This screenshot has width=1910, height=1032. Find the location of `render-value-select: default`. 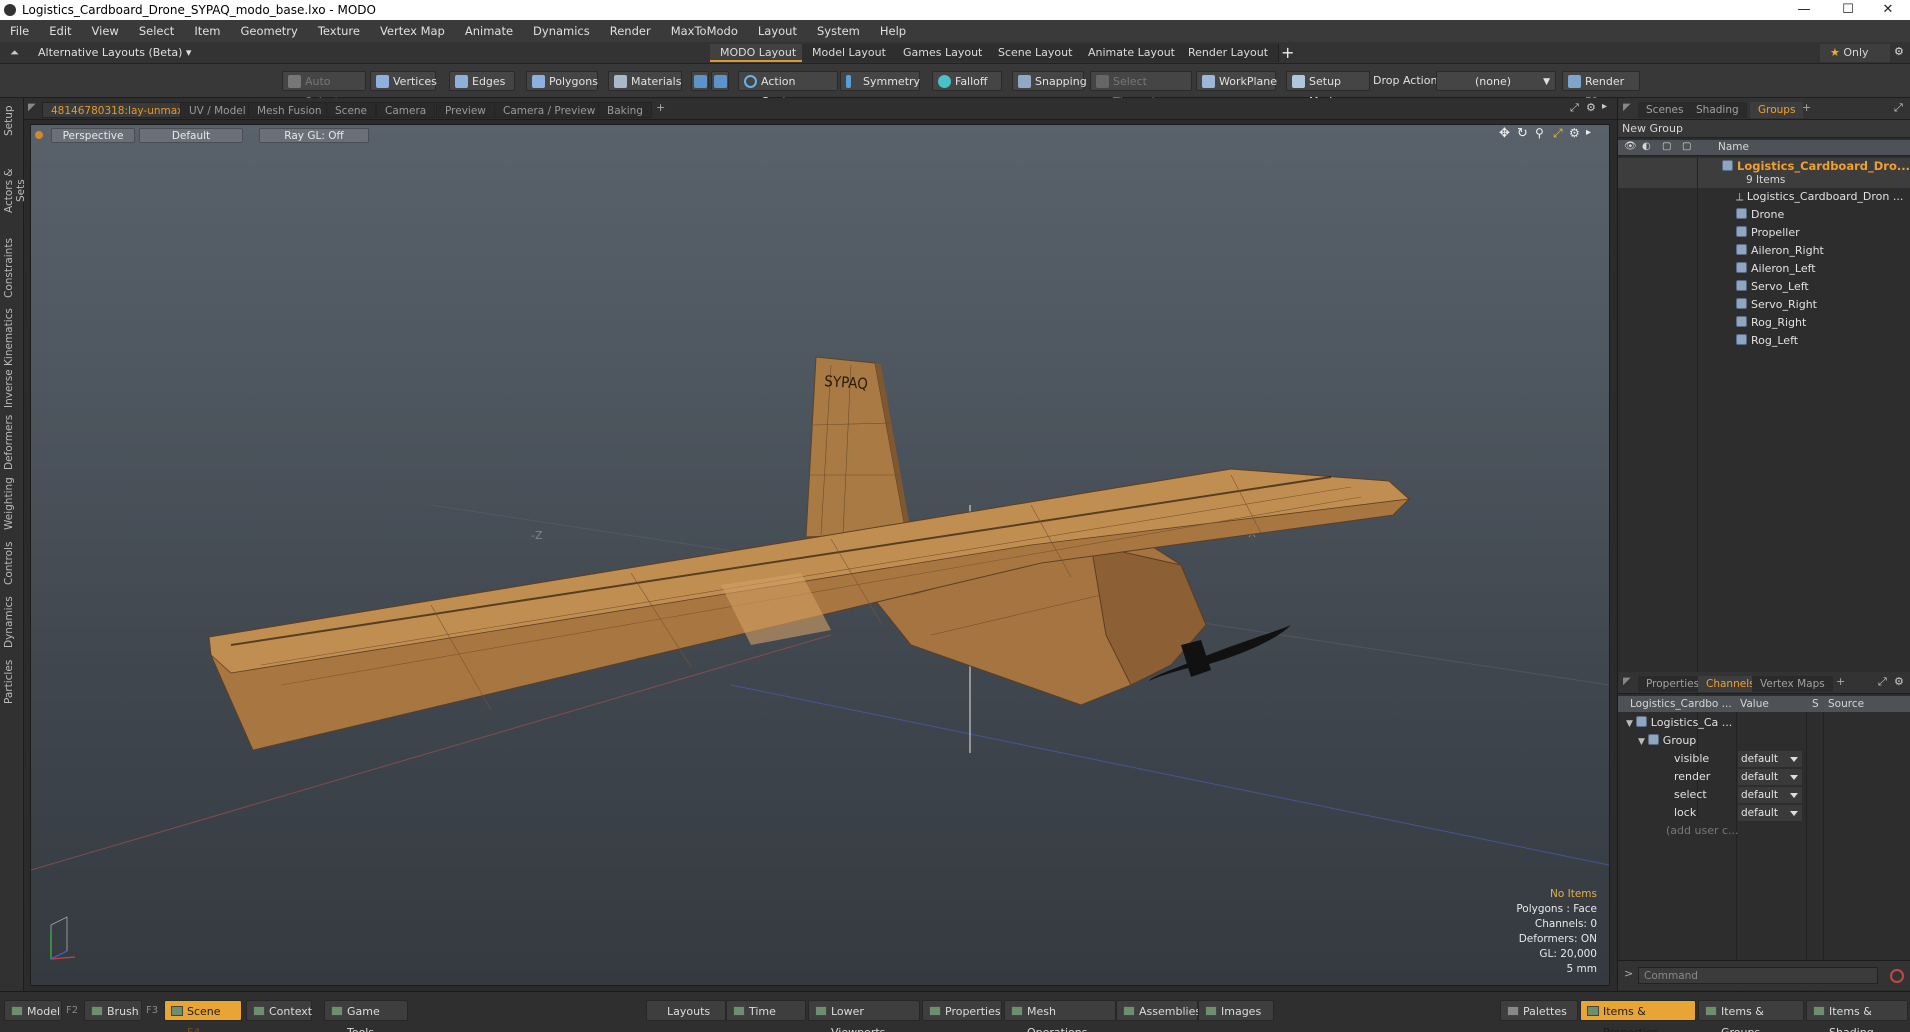

render-value-select: default is located at coordinates (1770, 777).